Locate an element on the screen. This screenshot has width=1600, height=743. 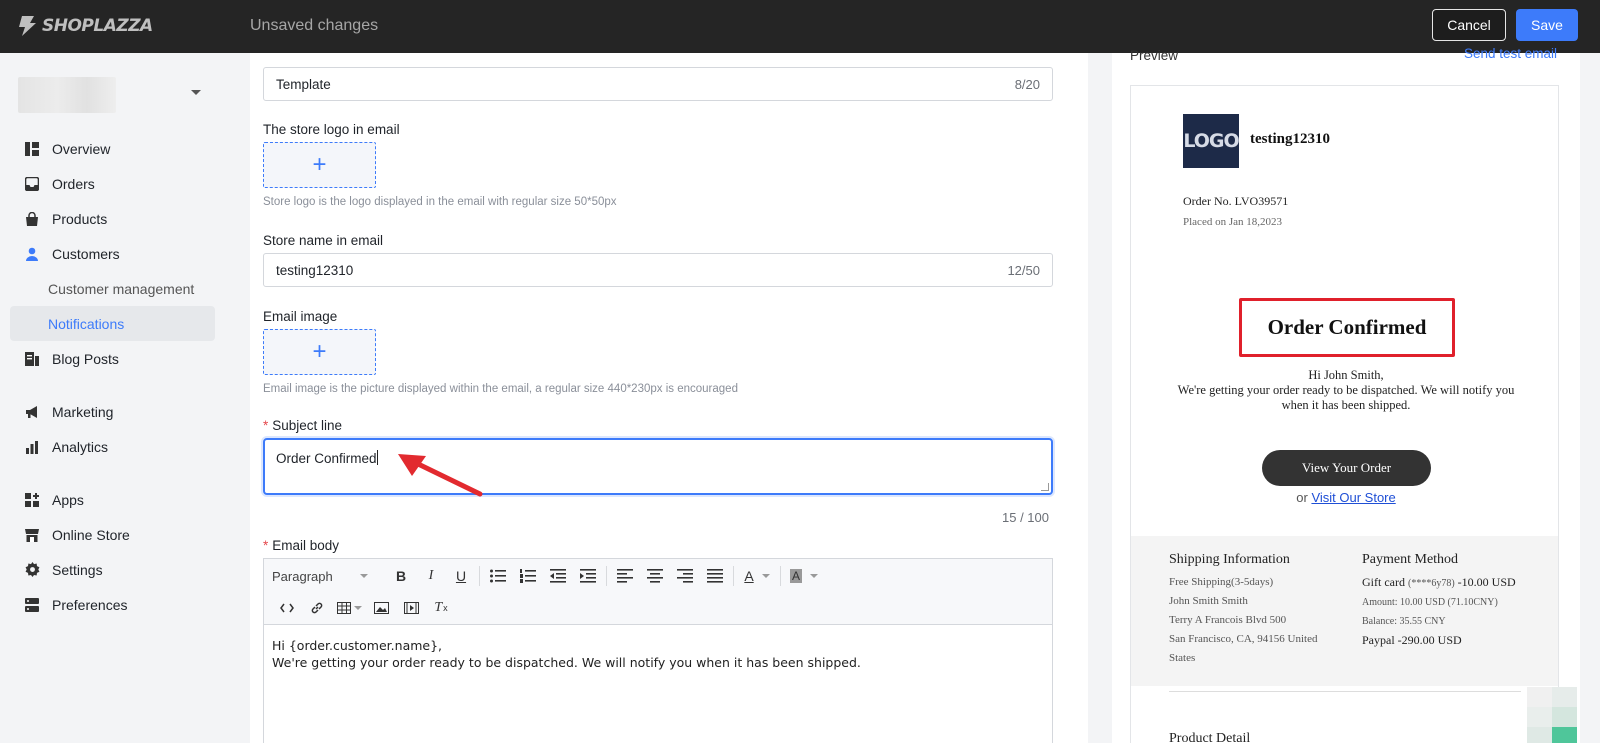
subject-line-input: Order Confirmed is located at coordinates (658, 466).